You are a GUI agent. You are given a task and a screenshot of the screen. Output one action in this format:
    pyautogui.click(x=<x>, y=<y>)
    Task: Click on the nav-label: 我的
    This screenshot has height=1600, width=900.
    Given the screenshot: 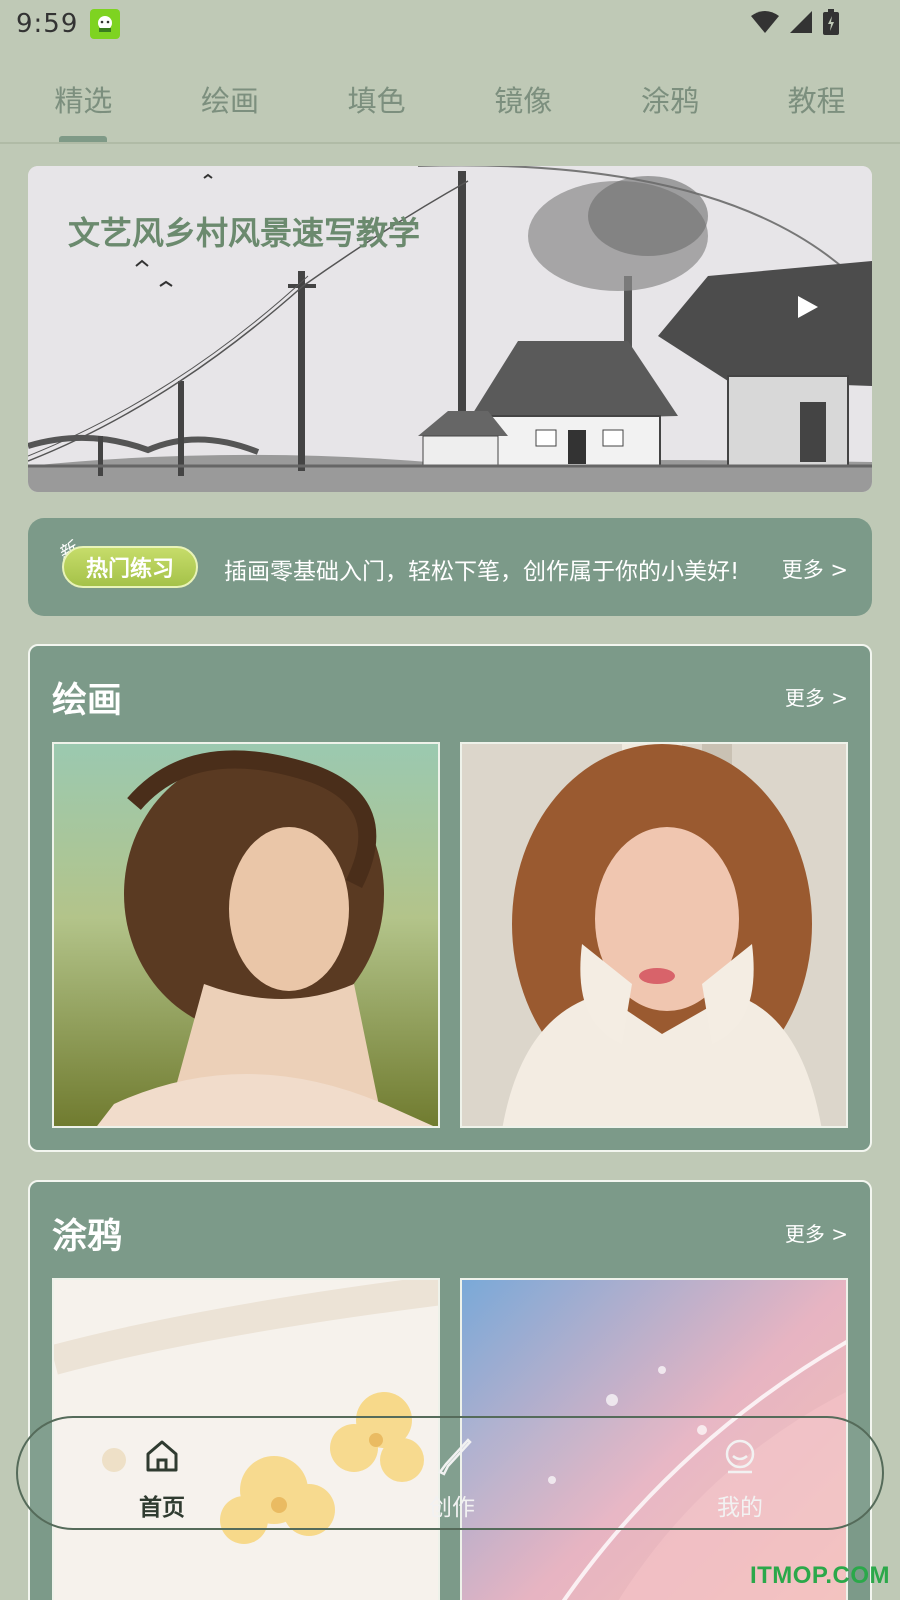 What is the action you would take?
    pyautogui.click(x=740, y=1508)
    